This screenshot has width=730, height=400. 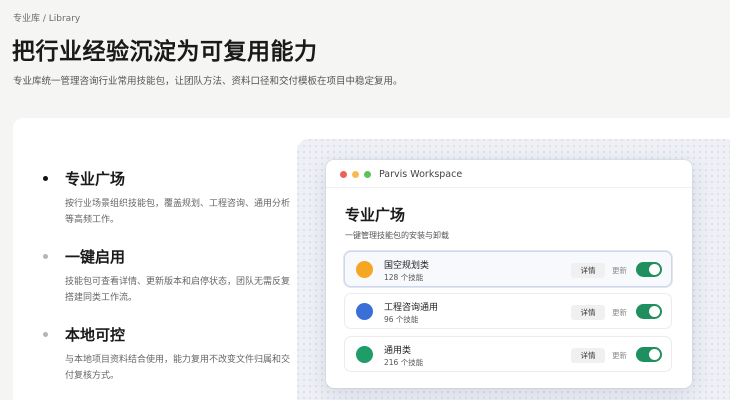 What do you see at coordinates (404, 362) in the screenshot?
I see `skill-count: 216 个技能` at bounding box center [404, 362].